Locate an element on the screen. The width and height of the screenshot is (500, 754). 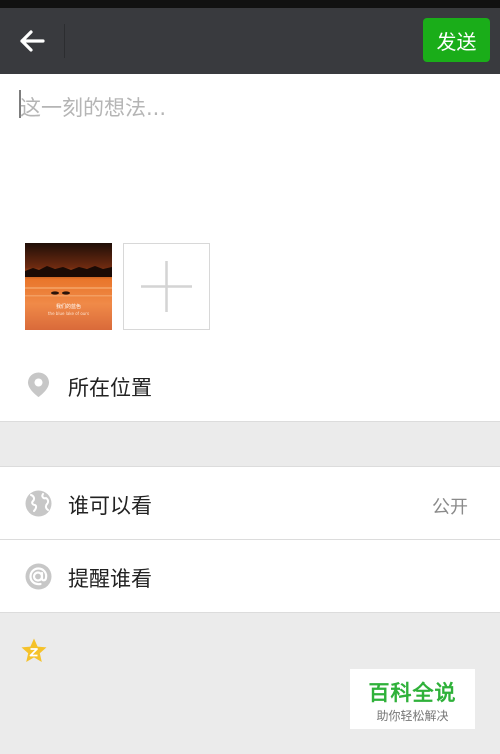
header-divider is located at coordinates (64, 41).